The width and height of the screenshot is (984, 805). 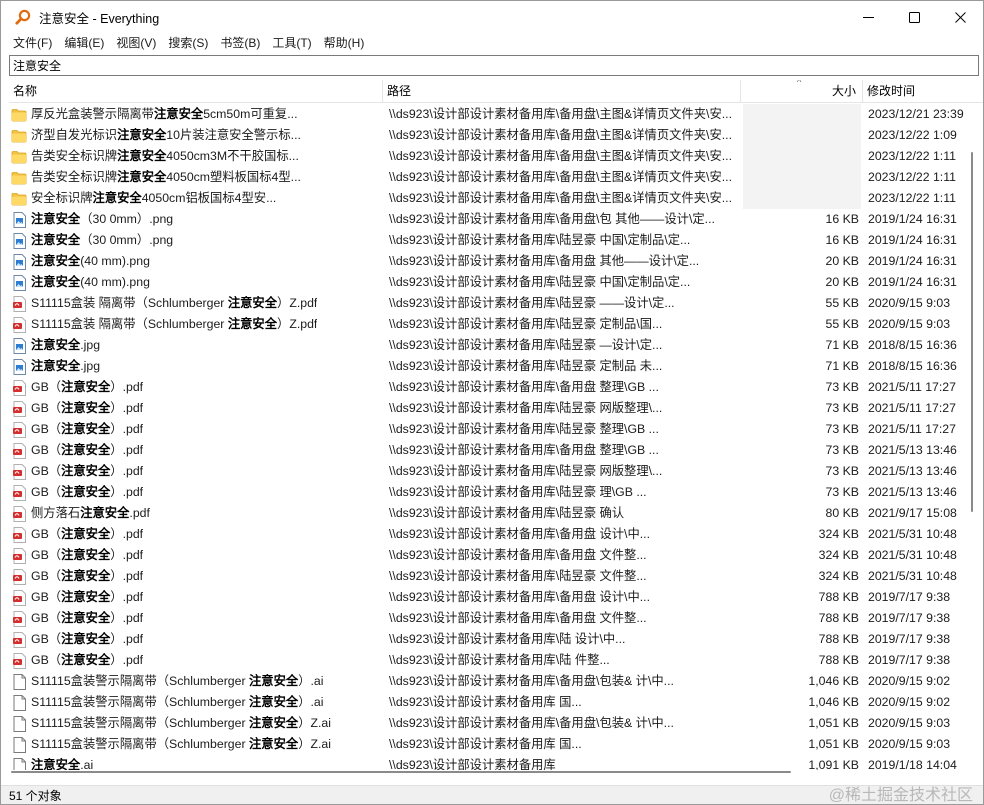 I want to click on menu-help: 帮助(H), so click(x=344, y=43).